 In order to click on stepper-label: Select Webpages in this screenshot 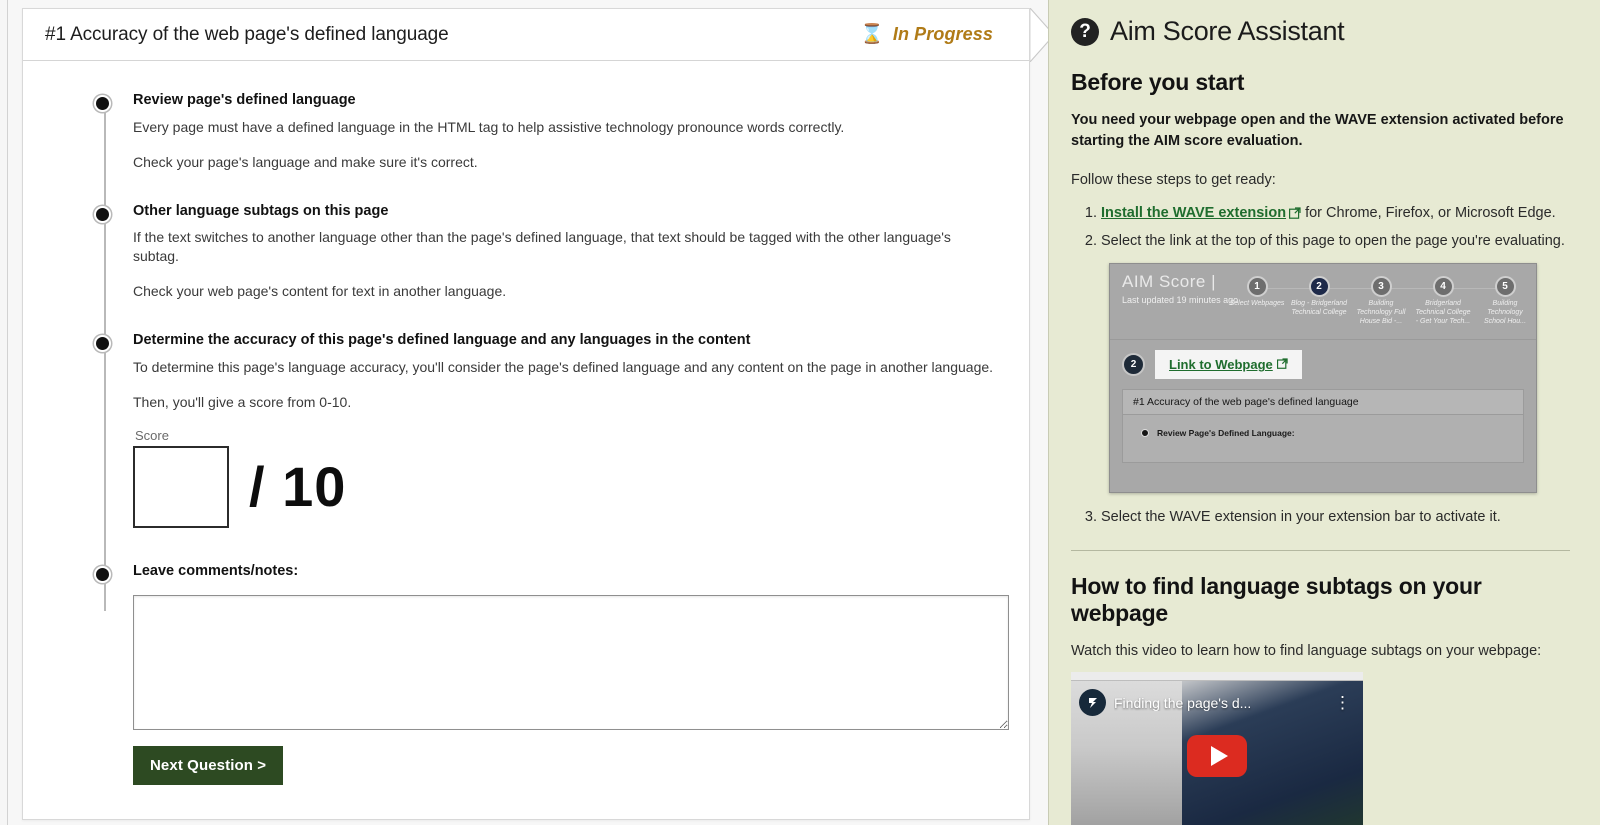, I will do `click(1257, 304)`.